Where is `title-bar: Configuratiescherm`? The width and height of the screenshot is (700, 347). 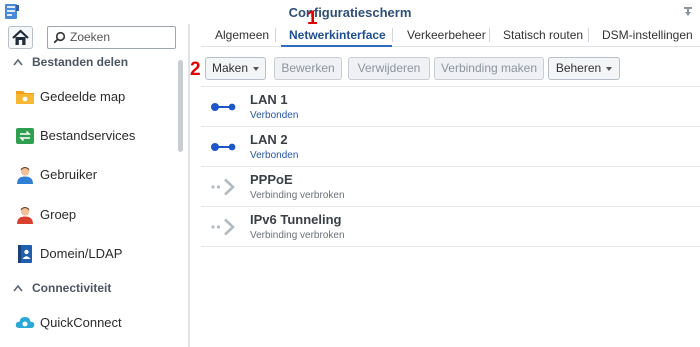
title-bar: Configuratiescherm is located at coordinates (350, 12).